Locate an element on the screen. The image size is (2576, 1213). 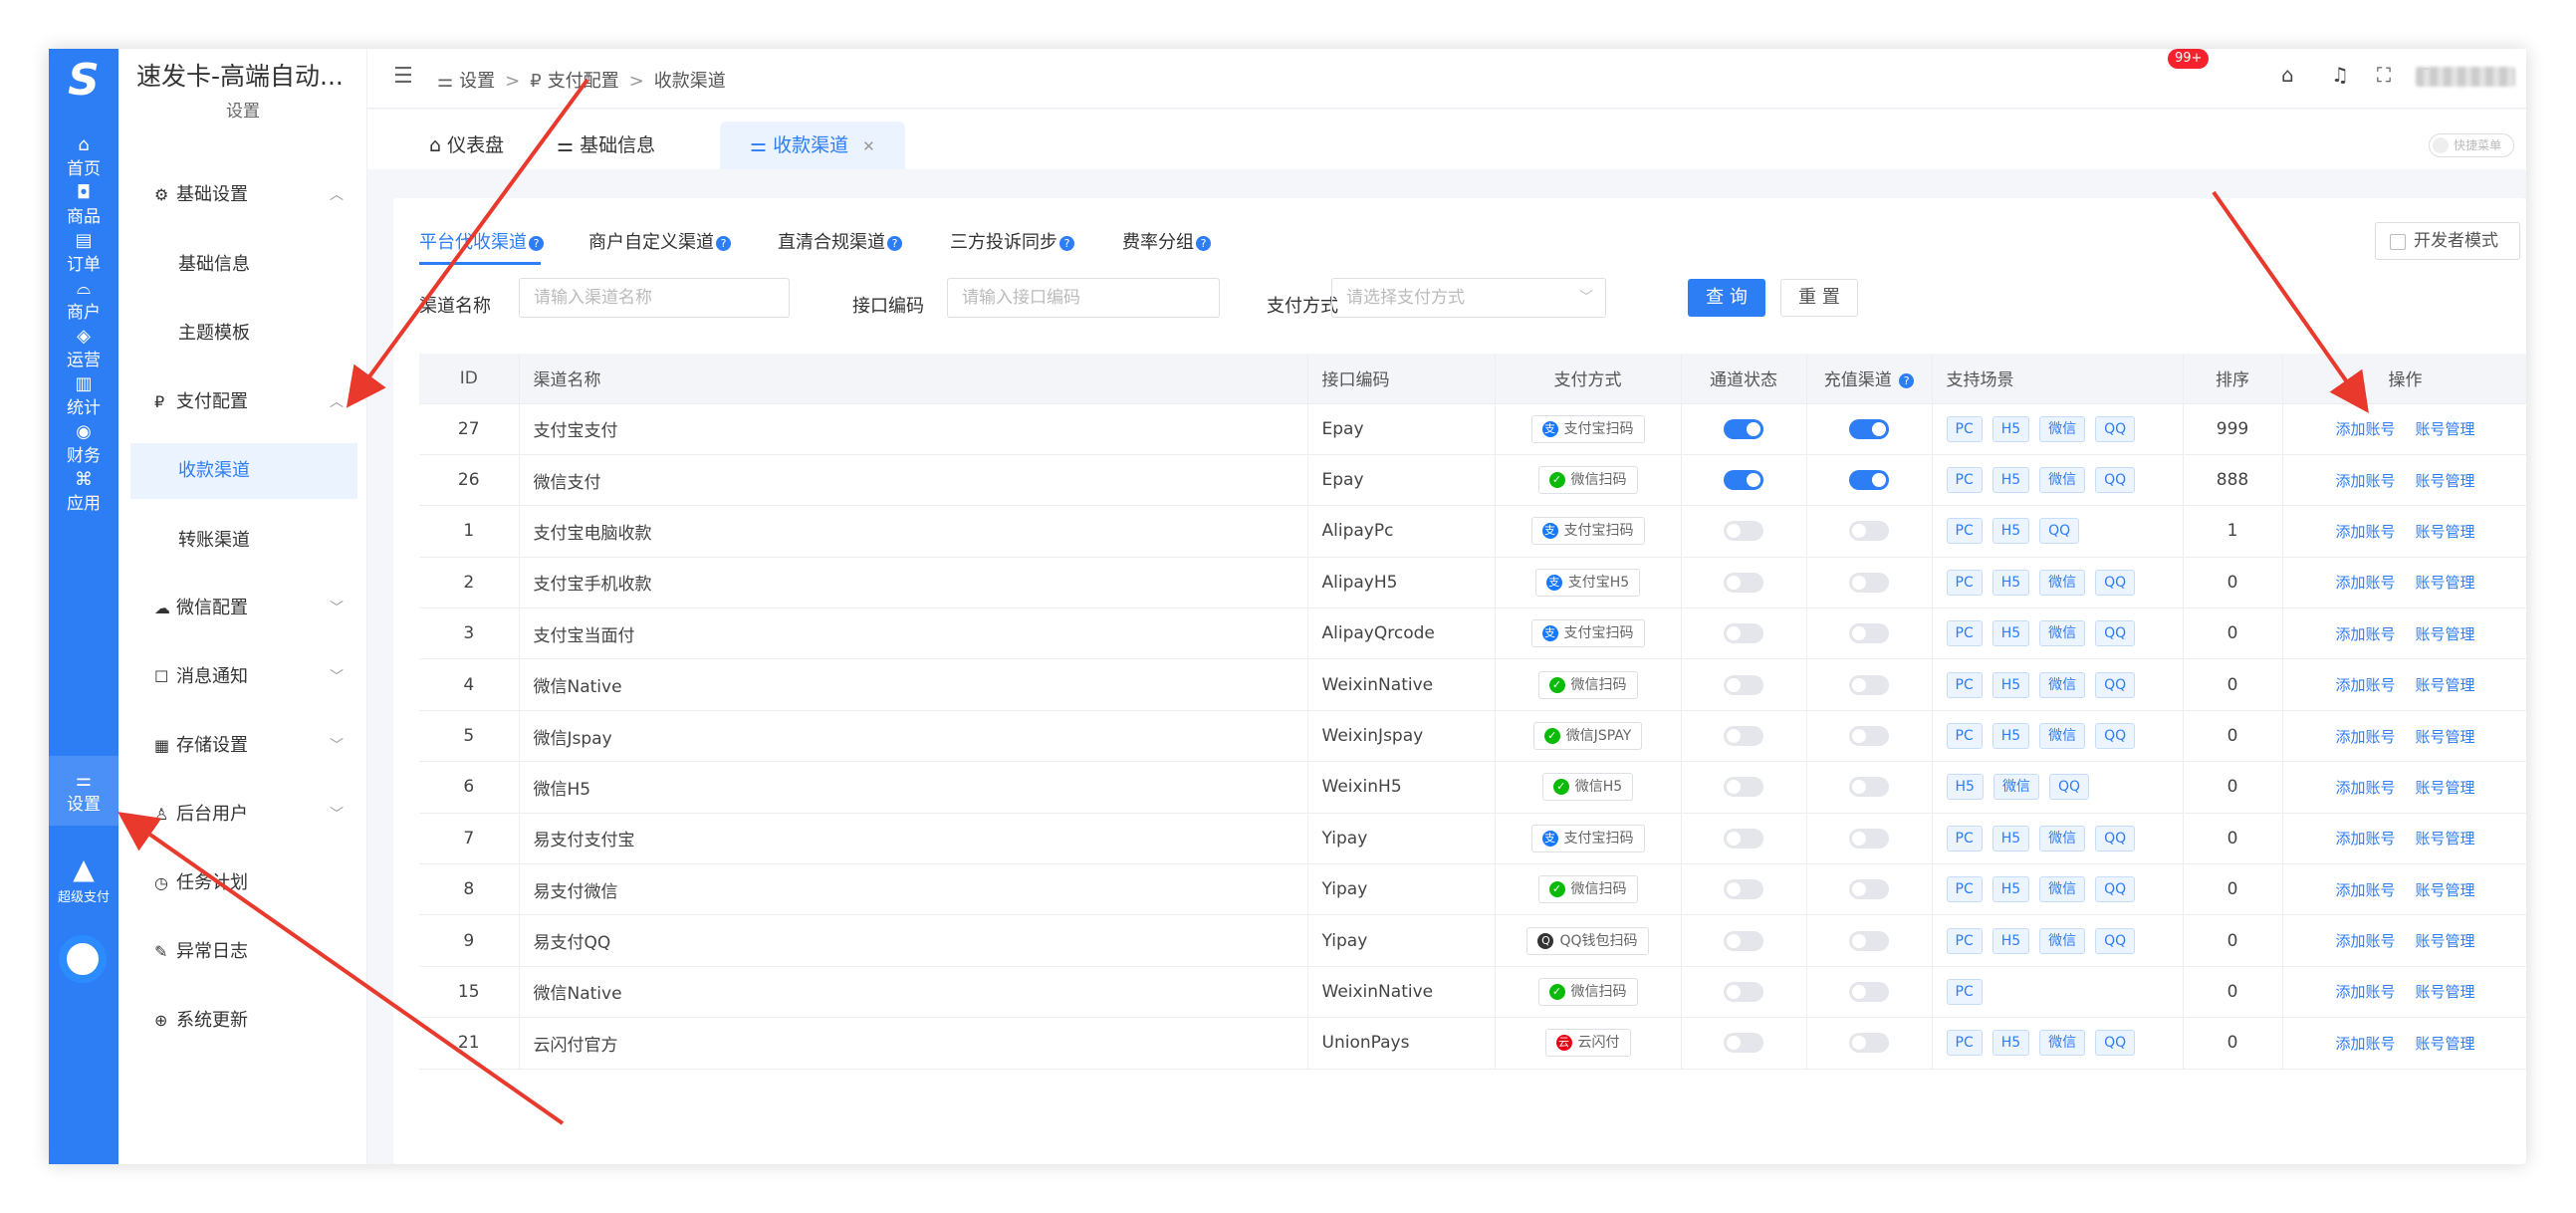
tab-complaint-sync: 三方投诉同步? is located at coordinates (1012, 241).